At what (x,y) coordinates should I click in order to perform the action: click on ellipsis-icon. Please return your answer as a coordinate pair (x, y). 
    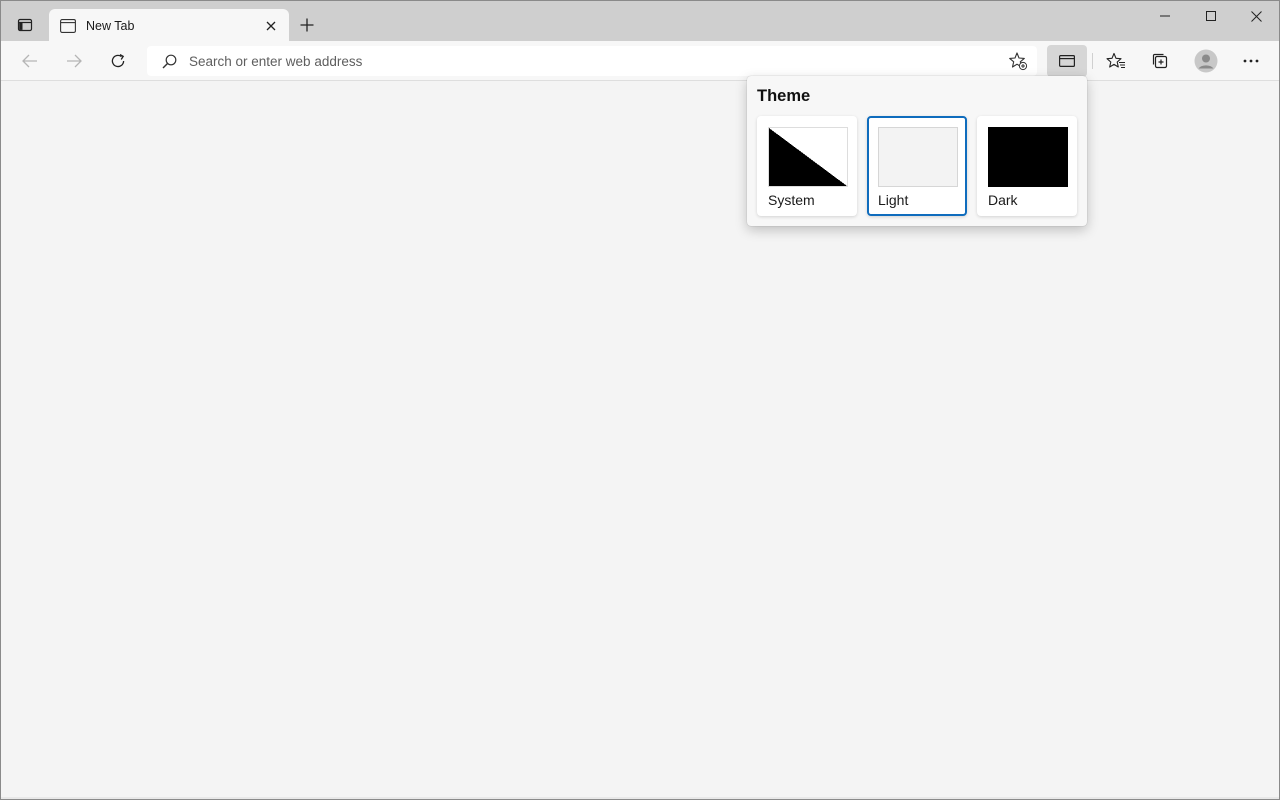
    Looking at the image, I should click on (1251, 61).